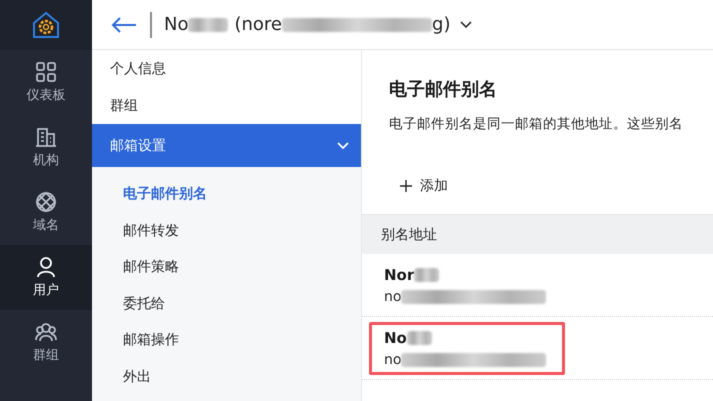 This screenshot has height=401, width=713. I want to click on sidebar-item: 机构, so click(46, 147).